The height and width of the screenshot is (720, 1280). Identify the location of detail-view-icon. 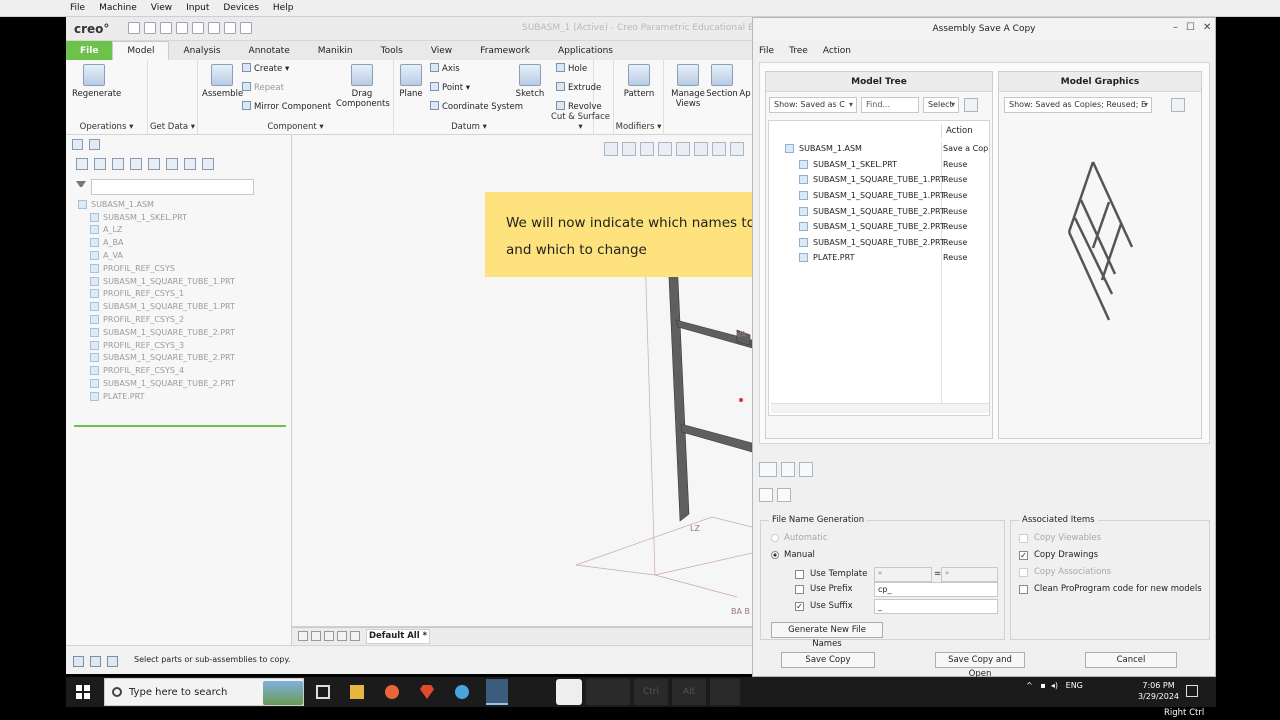
(766, 495).